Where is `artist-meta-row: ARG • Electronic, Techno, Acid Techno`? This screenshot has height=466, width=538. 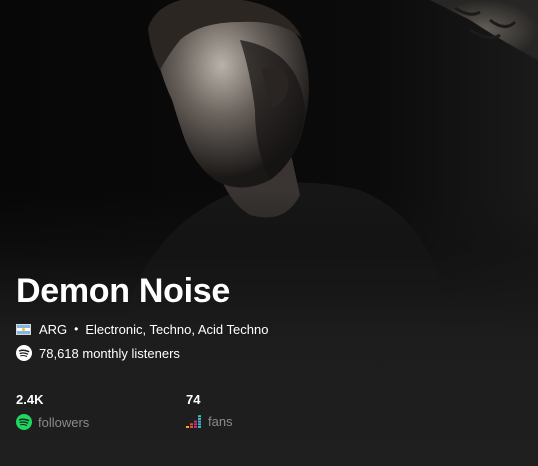
artist-meta-row: ARG • Electronic, Techno, Acid Techno is located at coordinates (142, 329).